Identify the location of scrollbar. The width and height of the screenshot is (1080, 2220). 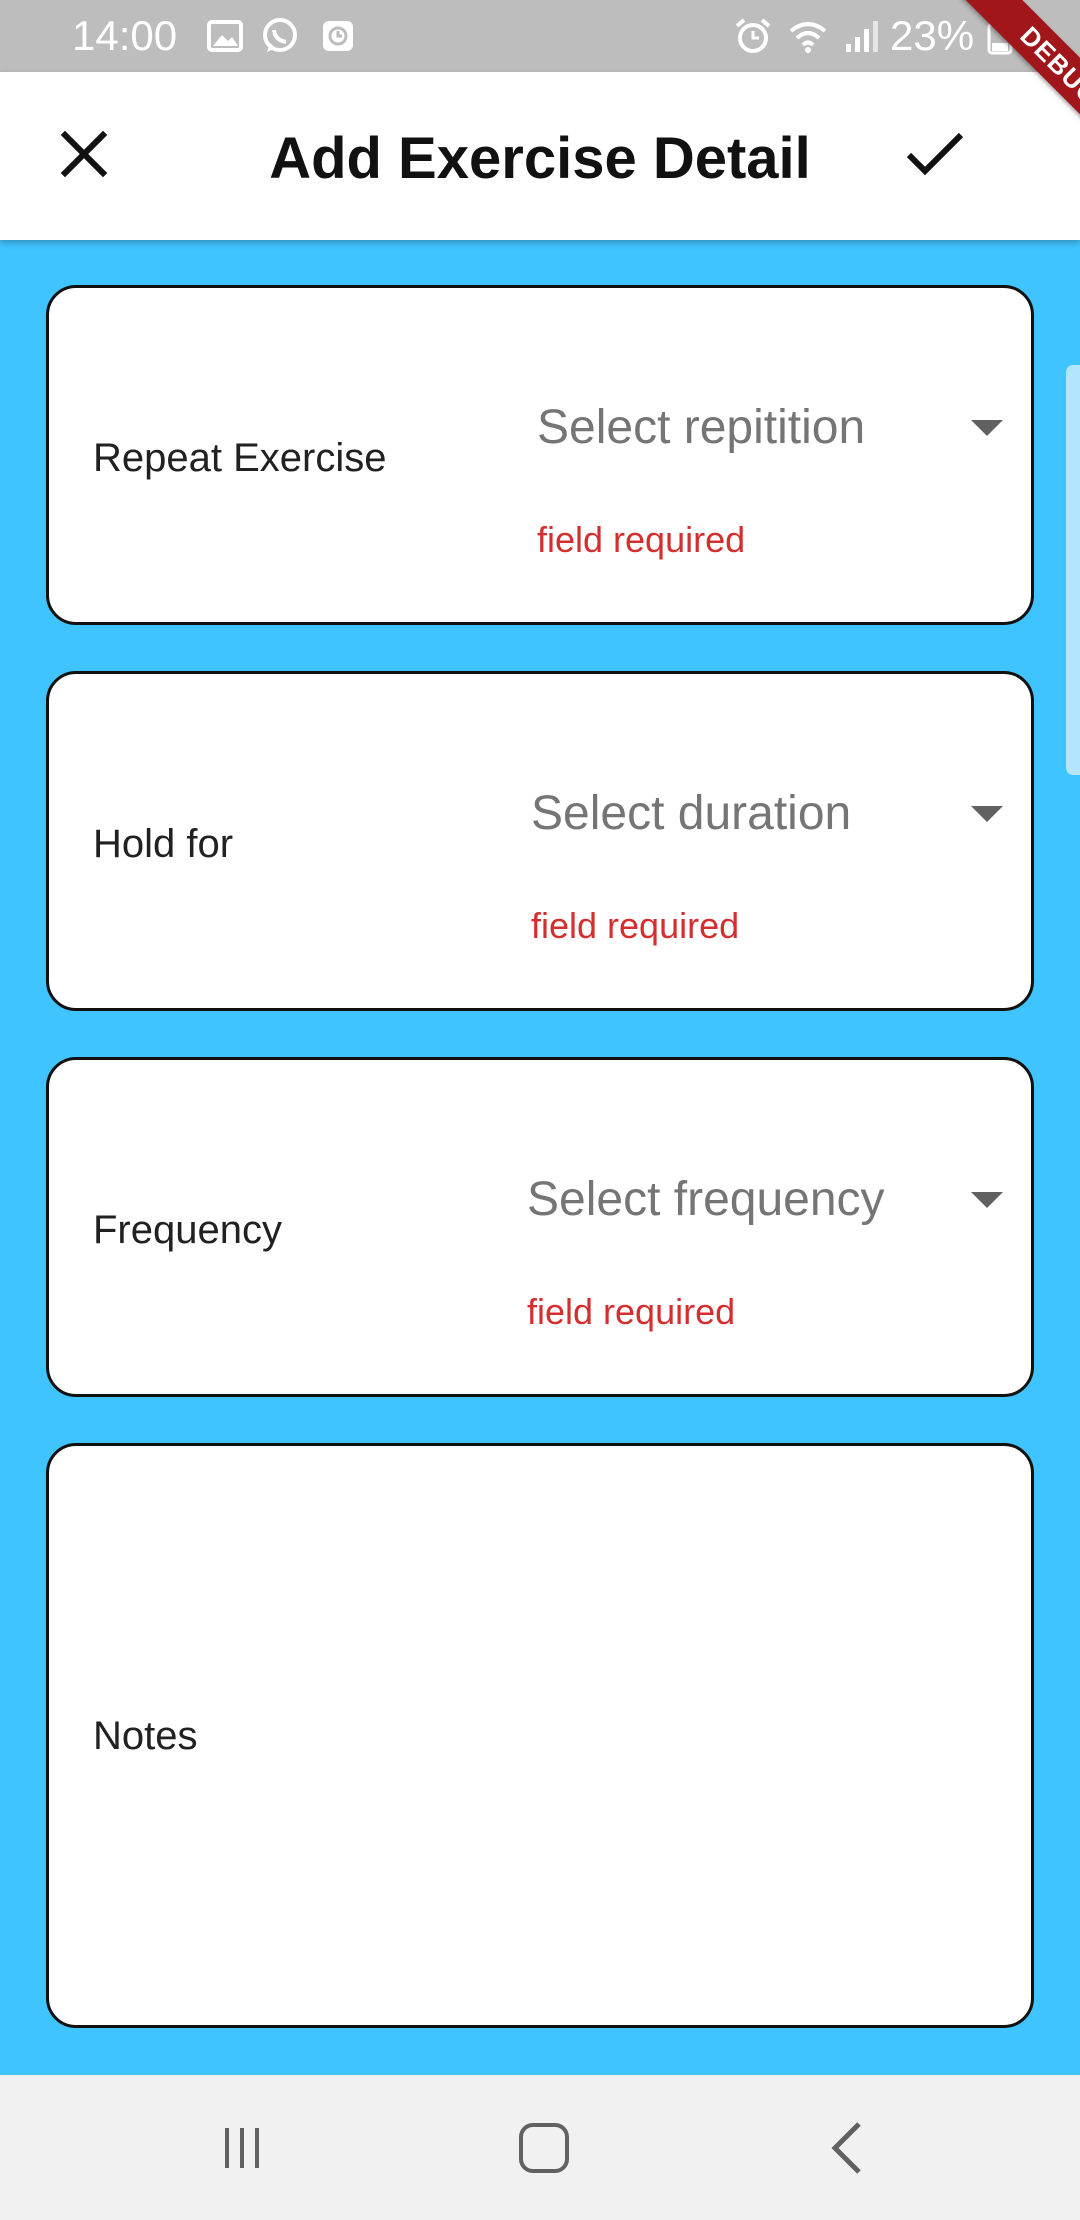
(1073, 570).